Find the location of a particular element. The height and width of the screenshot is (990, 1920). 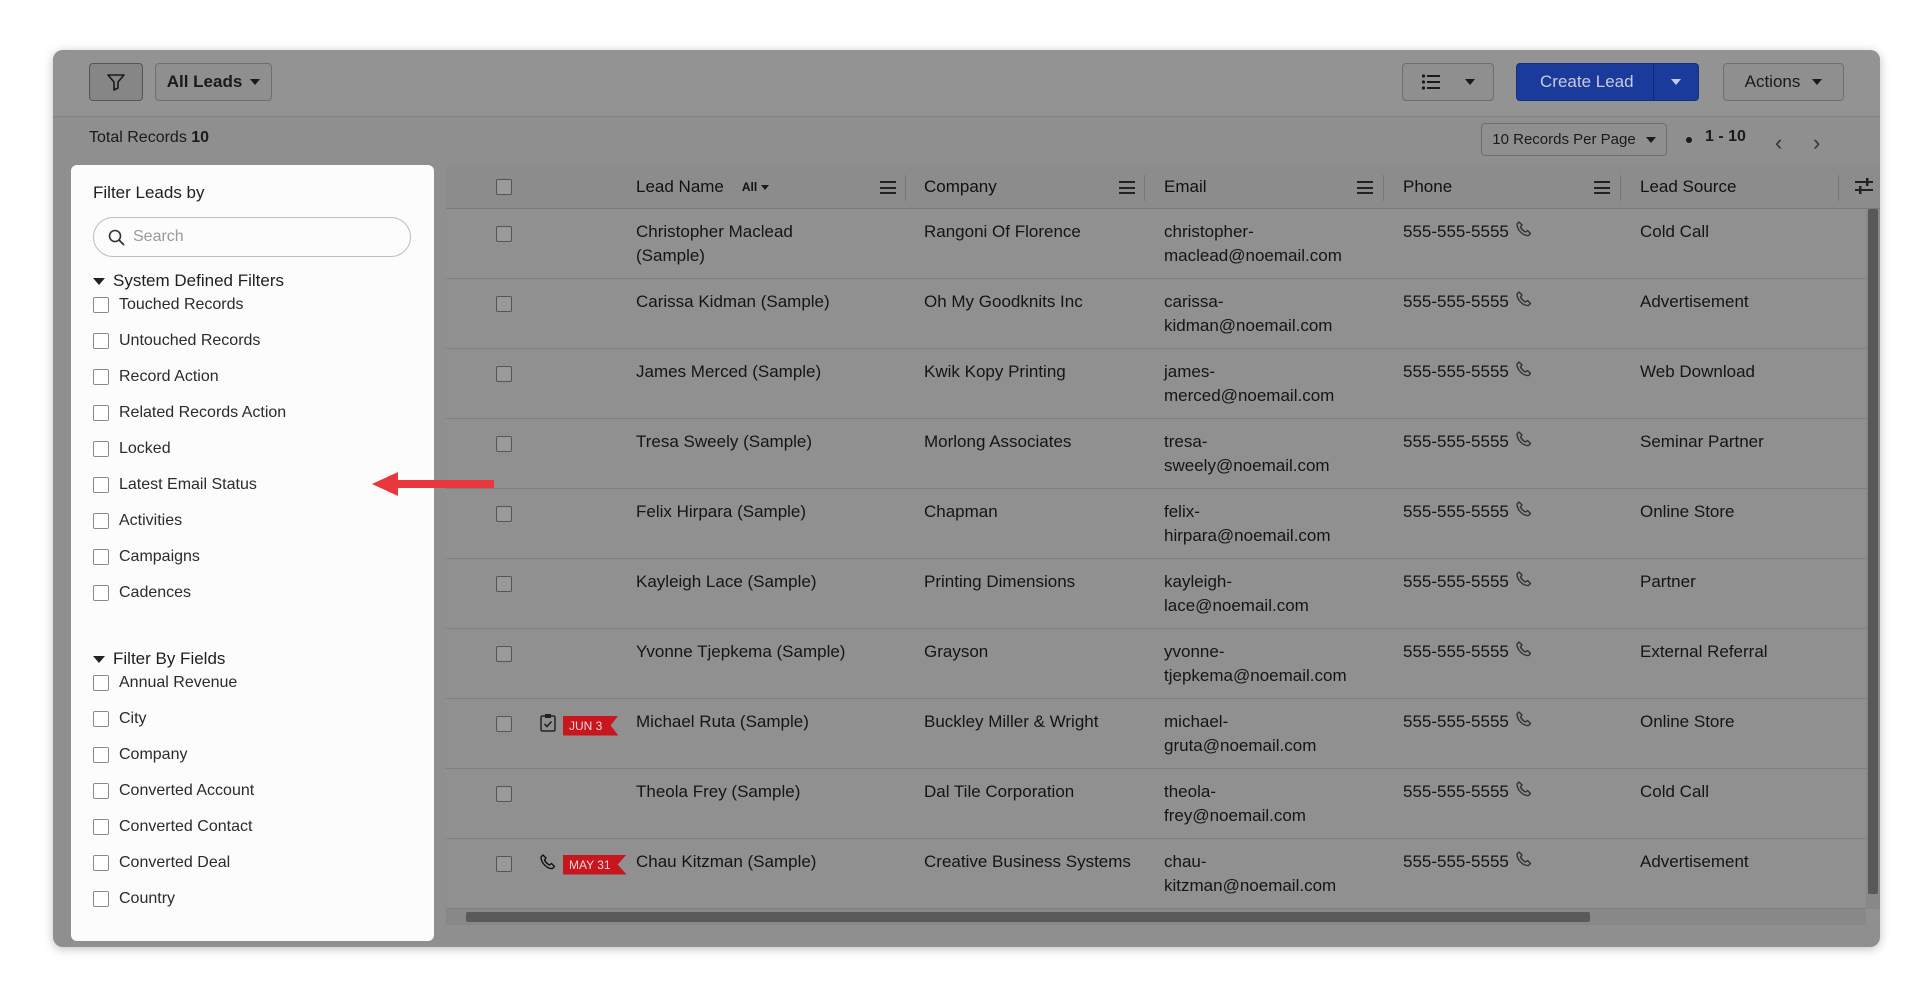

filter-search-box is located at coordinates (252, 237).